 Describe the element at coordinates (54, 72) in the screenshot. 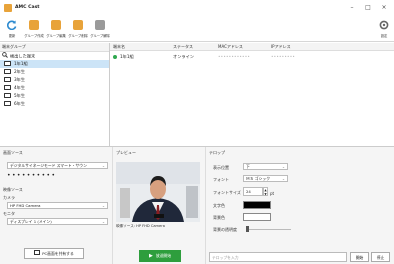

I see `tree-item-grade2: 2年生` at that location.